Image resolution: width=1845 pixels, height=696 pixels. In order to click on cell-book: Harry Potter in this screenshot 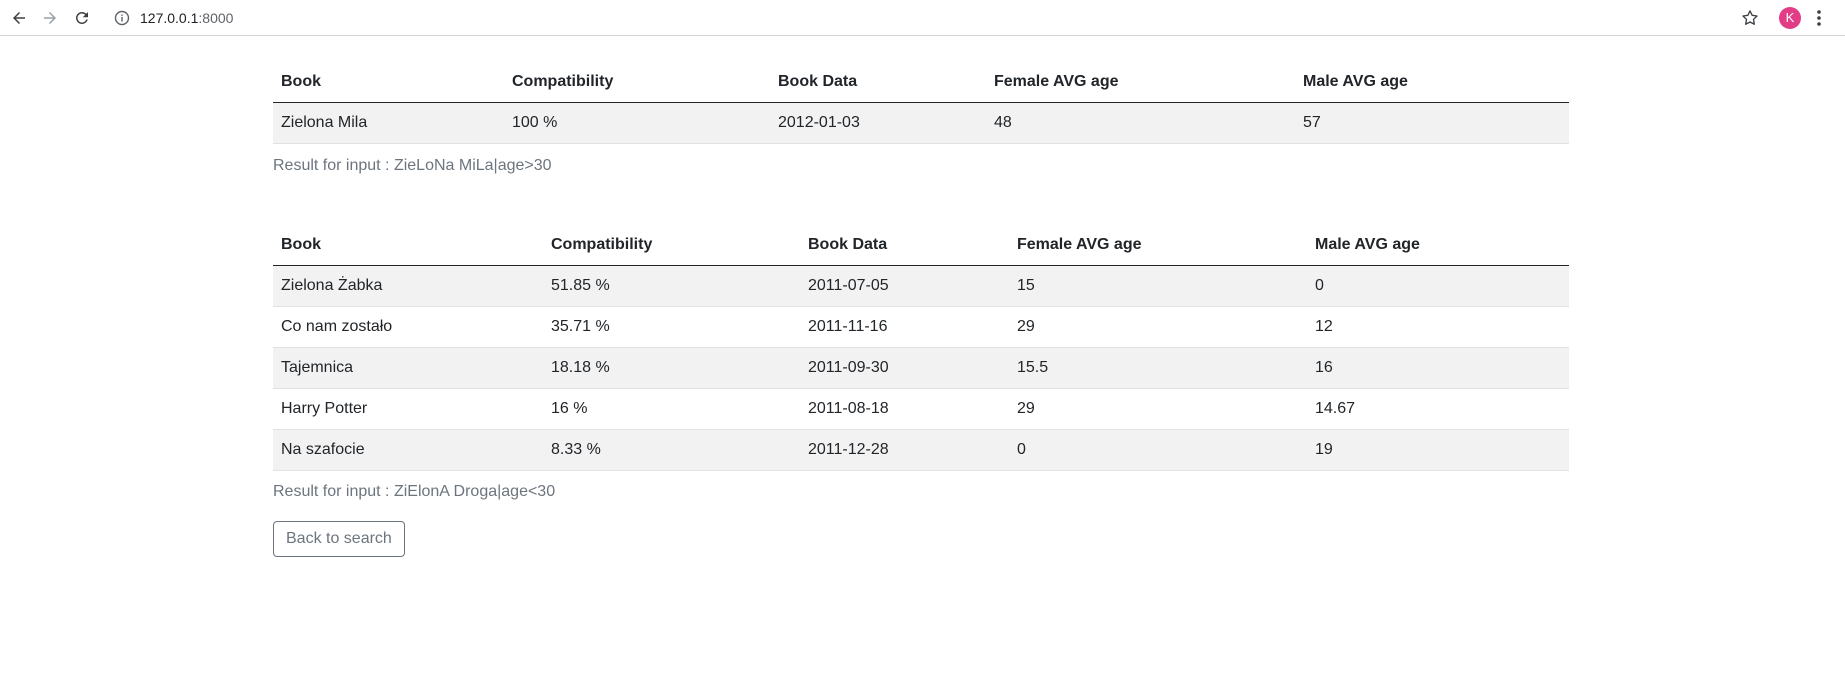, I will do `click(408, 409)`.